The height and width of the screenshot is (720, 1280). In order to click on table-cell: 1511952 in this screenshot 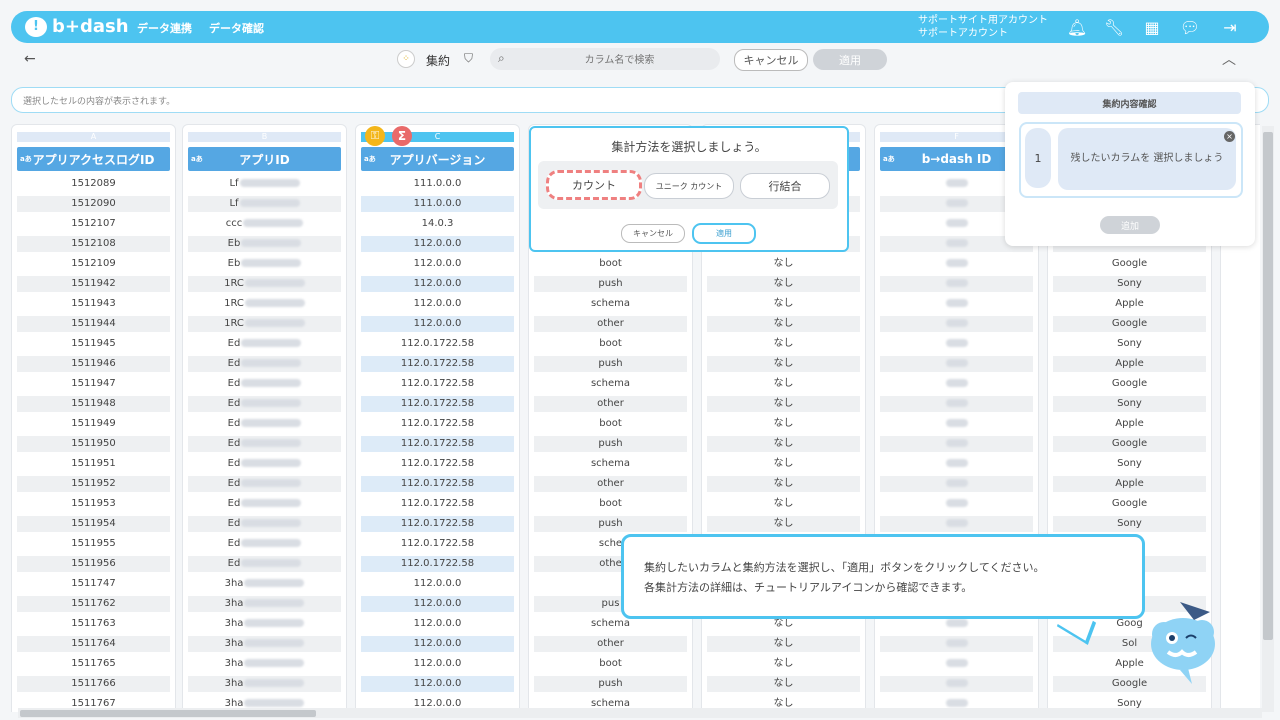, I will do `click(93, 484)`.